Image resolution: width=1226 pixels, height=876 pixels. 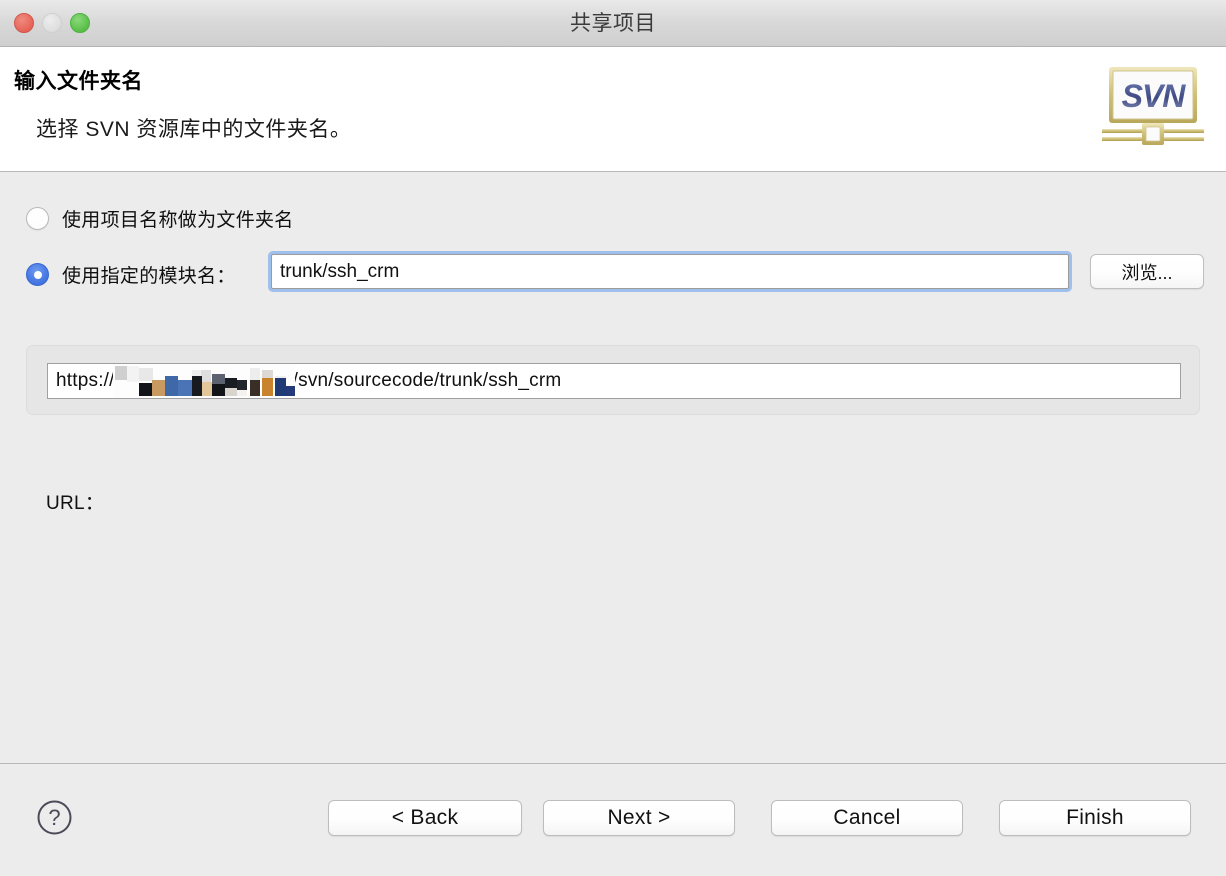 I want to click on url-suffix-text: /svn/sourcecode/trunk/ssh_crm, so click(x=427, y=380).